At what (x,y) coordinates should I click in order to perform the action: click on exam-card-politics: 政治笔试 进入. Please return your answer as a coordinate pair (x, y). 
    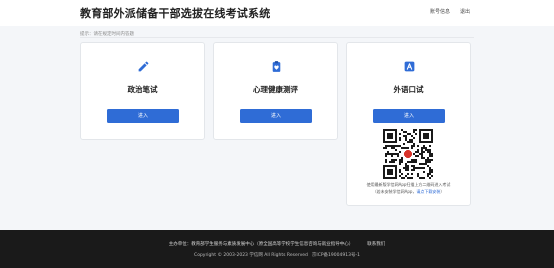
    Looking at the image, I should click on (142, 91).